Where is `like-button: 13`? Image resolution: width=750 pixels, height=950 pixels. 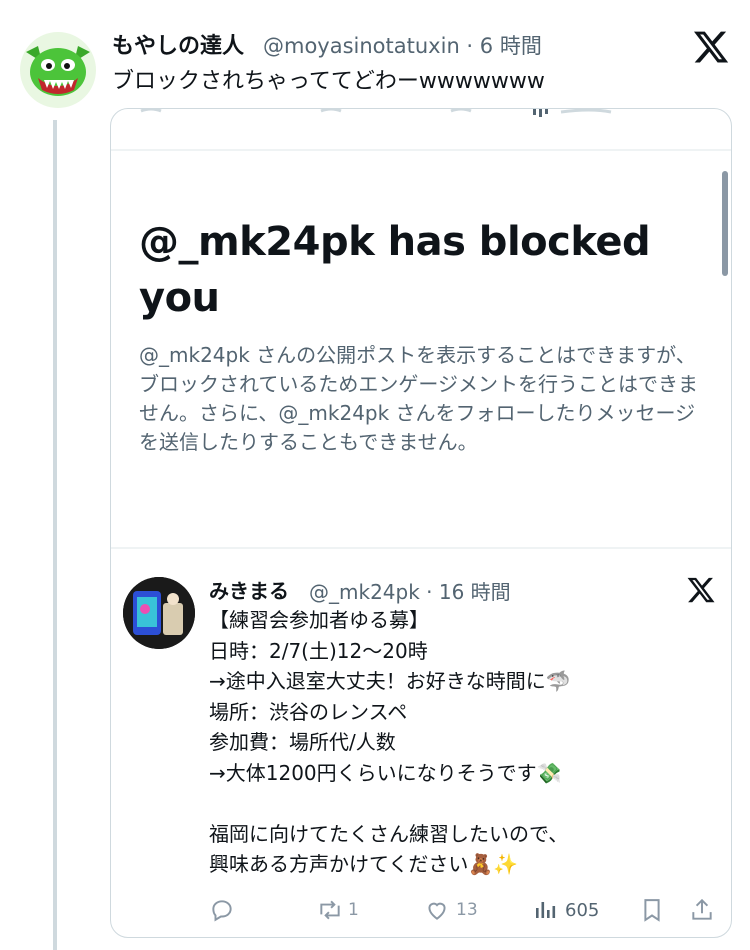 like-button: 13 is located at coordinates (451, 910).